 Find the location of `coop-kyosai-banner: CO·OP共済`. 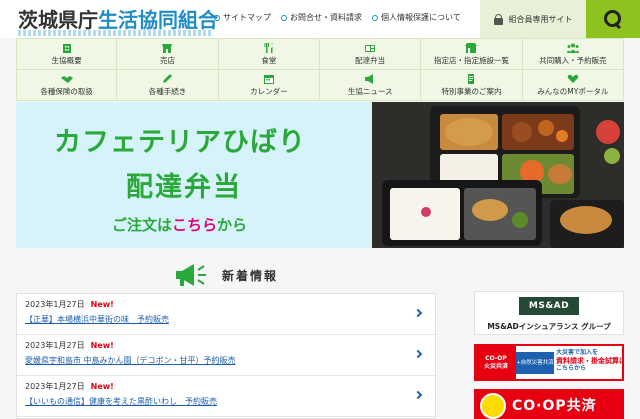

coop-kyosai-banner: CO·OP共済 is located at coordinates (549, 404).